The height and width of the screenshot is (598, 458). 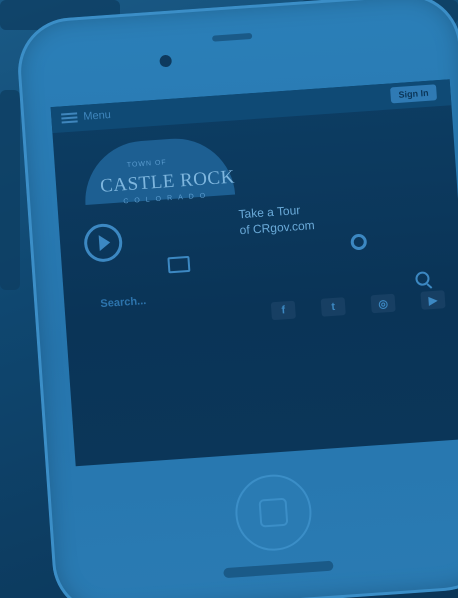 What do you see at coordinates (283, 310) in the screenshot?
I see `facebook-icon: f` at bounding box center [283, 310].